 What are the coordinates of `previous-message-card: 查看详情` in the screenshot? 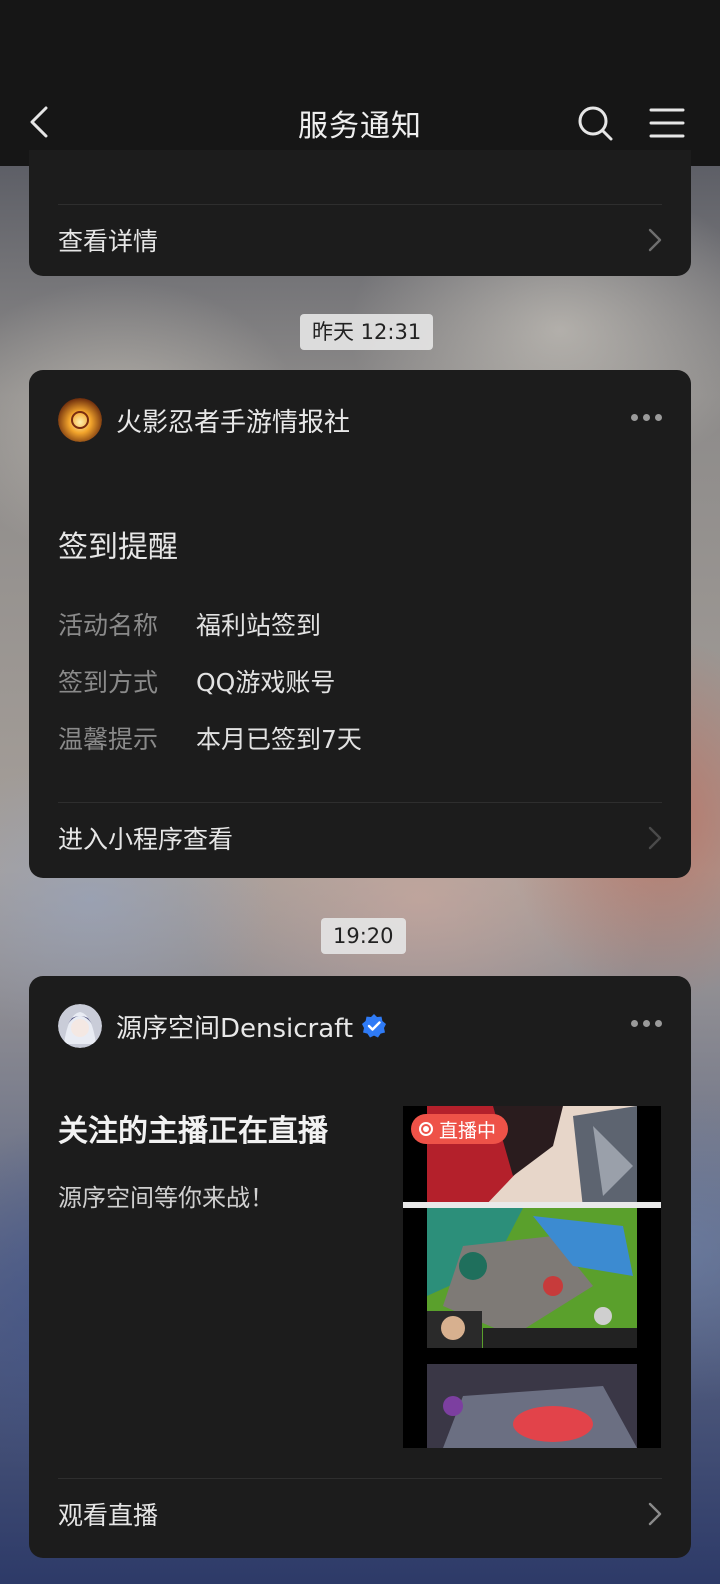 It's located at (360, 213).